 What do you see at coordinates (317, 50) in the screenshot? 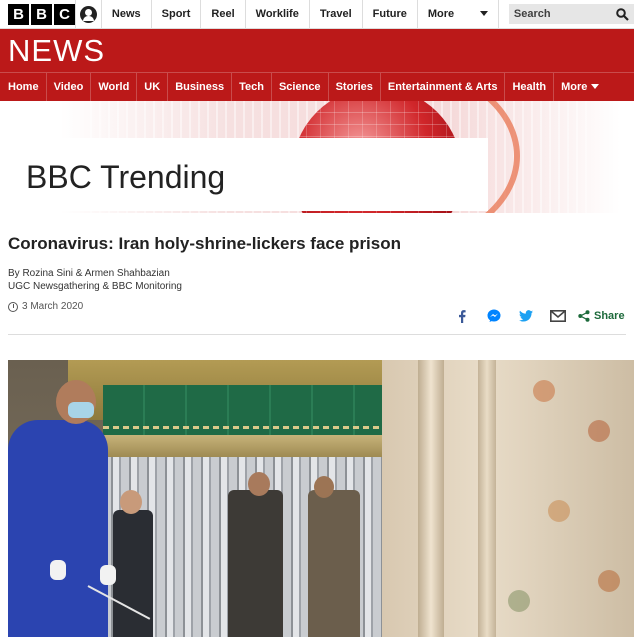
I see `news-masthead: NEWS` at bounding box center [317, 50].